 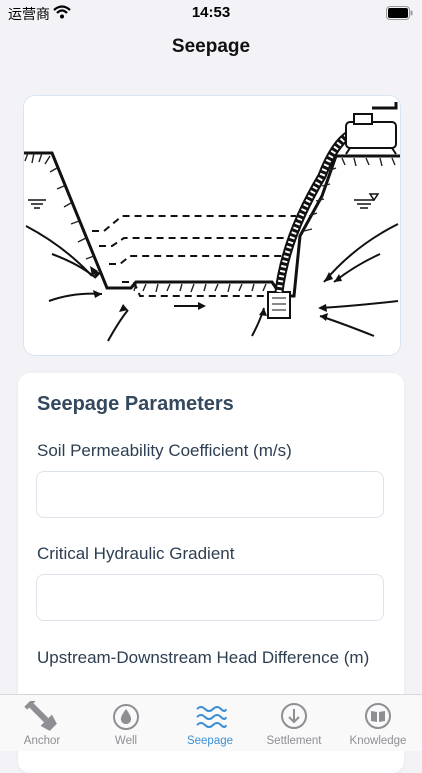 I want to click on section-title: Seepage Parameters, so click(x=135, y=404).